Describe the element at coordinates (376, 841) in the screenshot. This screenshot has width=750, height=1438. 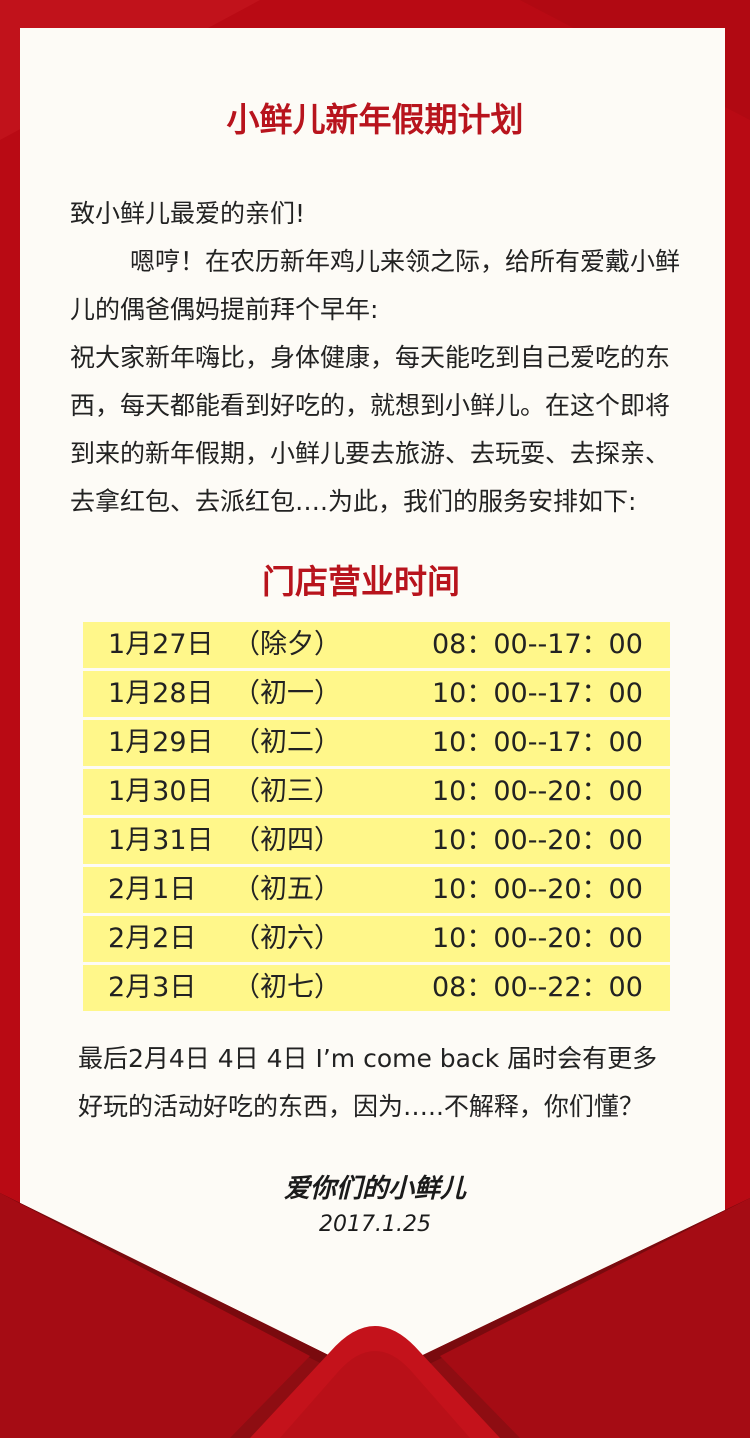
I see `schedule-row: 1月31日 （初四） 10：00--20：00` at that location.